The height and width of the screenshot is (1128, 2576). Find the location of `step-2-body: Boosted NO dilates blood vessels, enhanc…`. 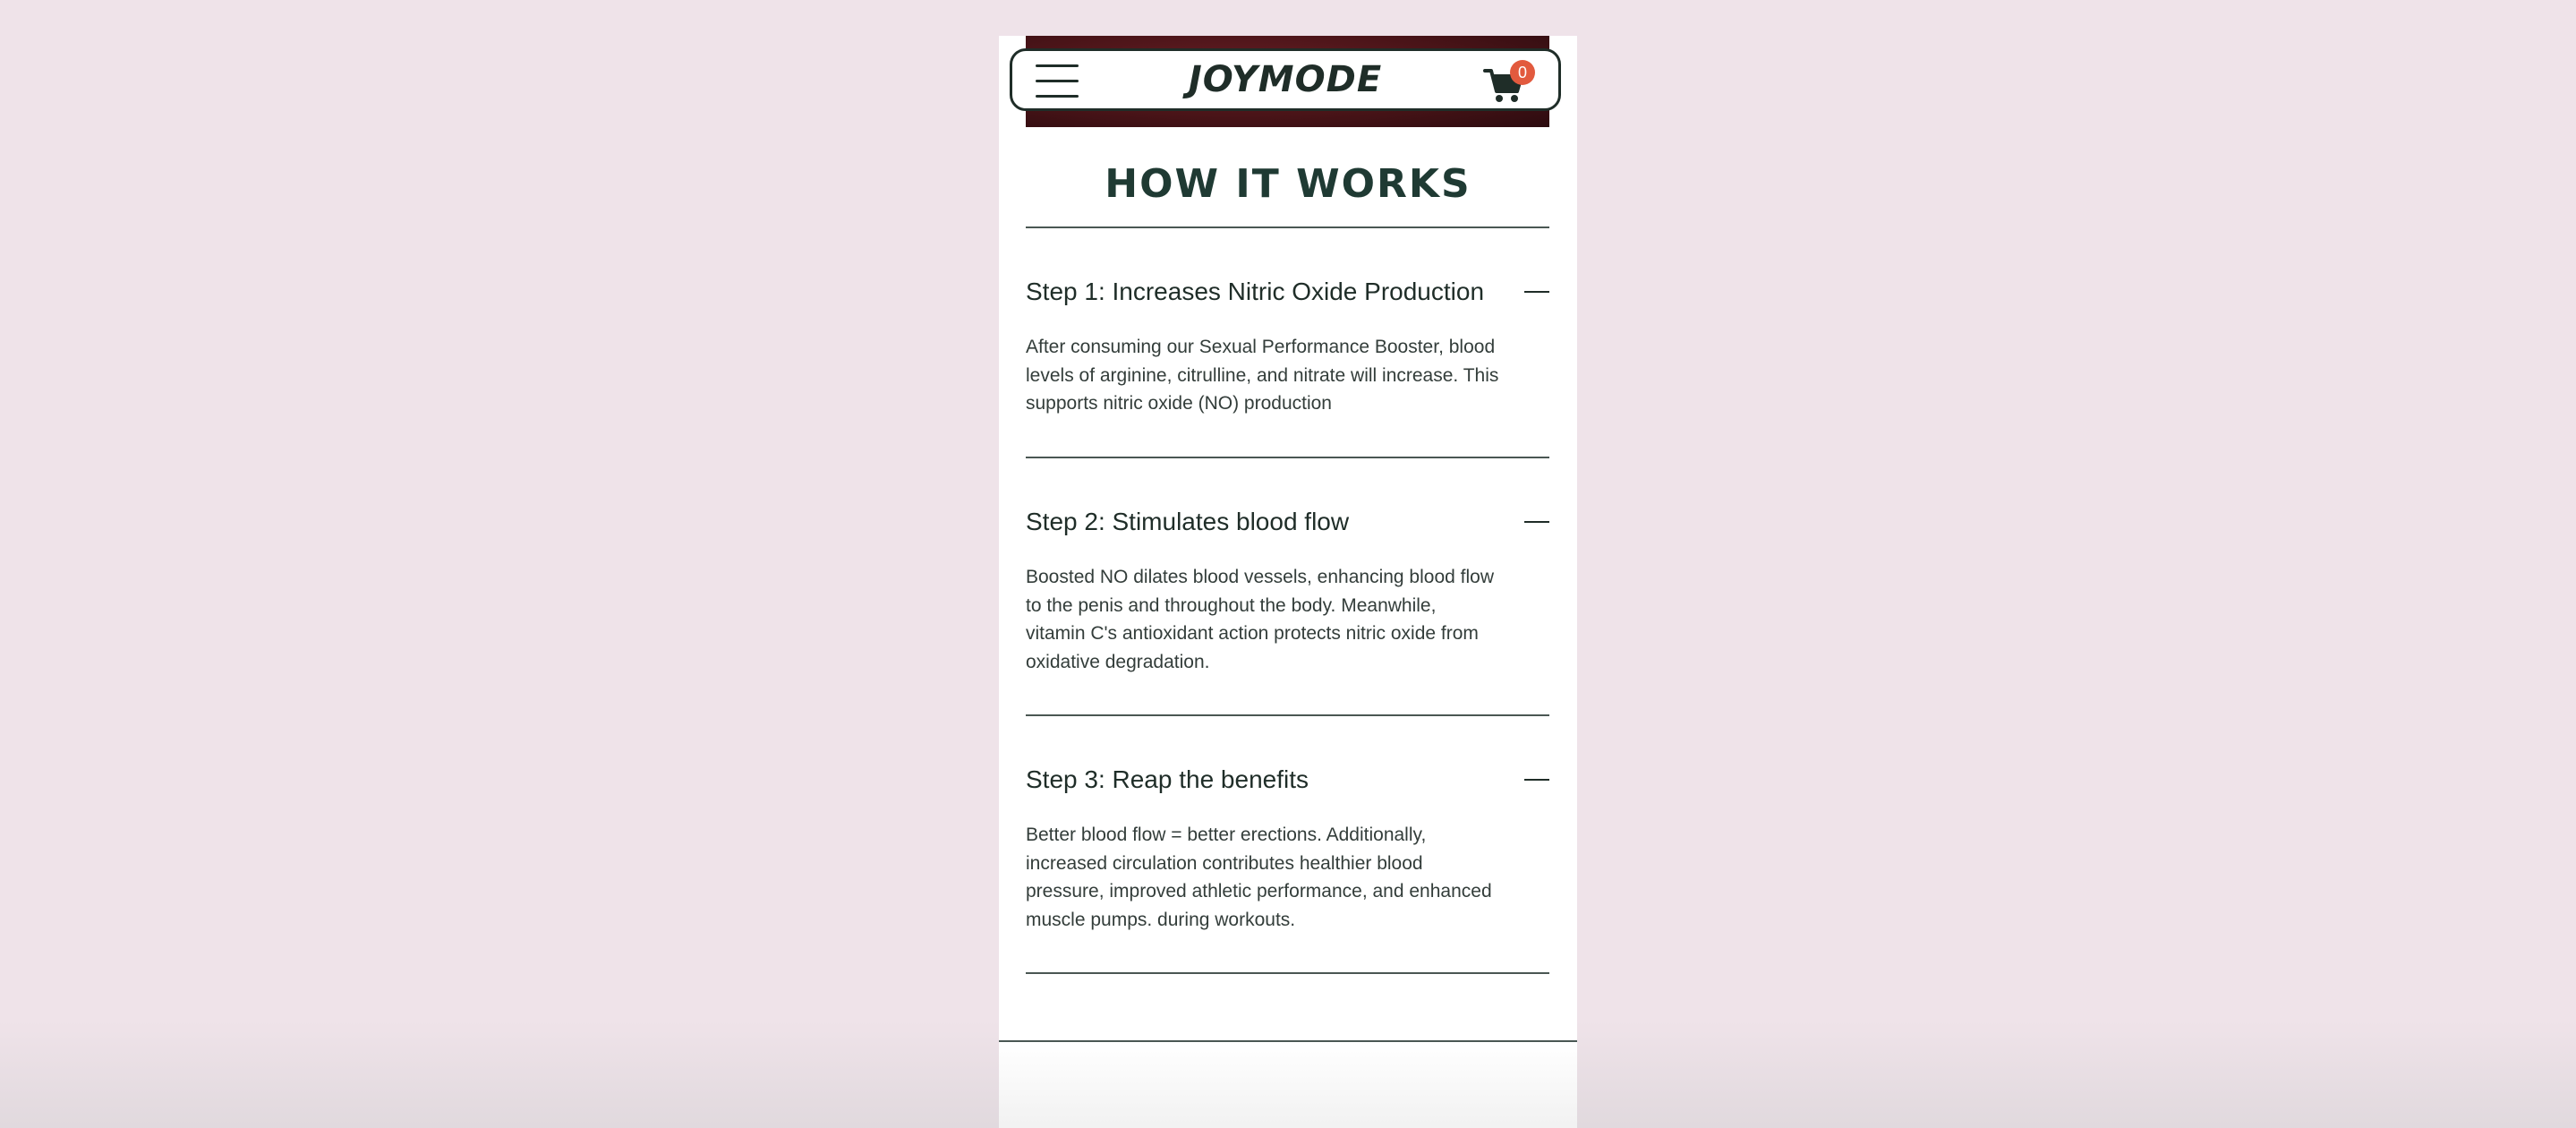

step-2-body: Boosted NO dilates blood vessels, enhanc… is located at coordinates (1260, 619).